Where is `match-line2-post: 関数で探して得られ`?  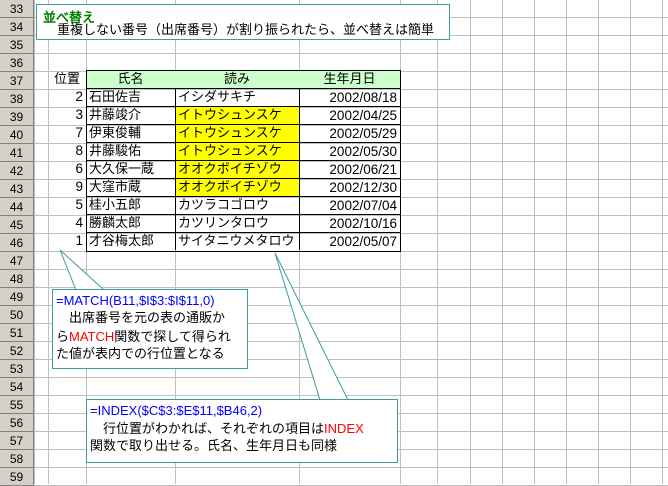
match-line2-post: 関数で探して得られ is located at coordinates (172, 337).